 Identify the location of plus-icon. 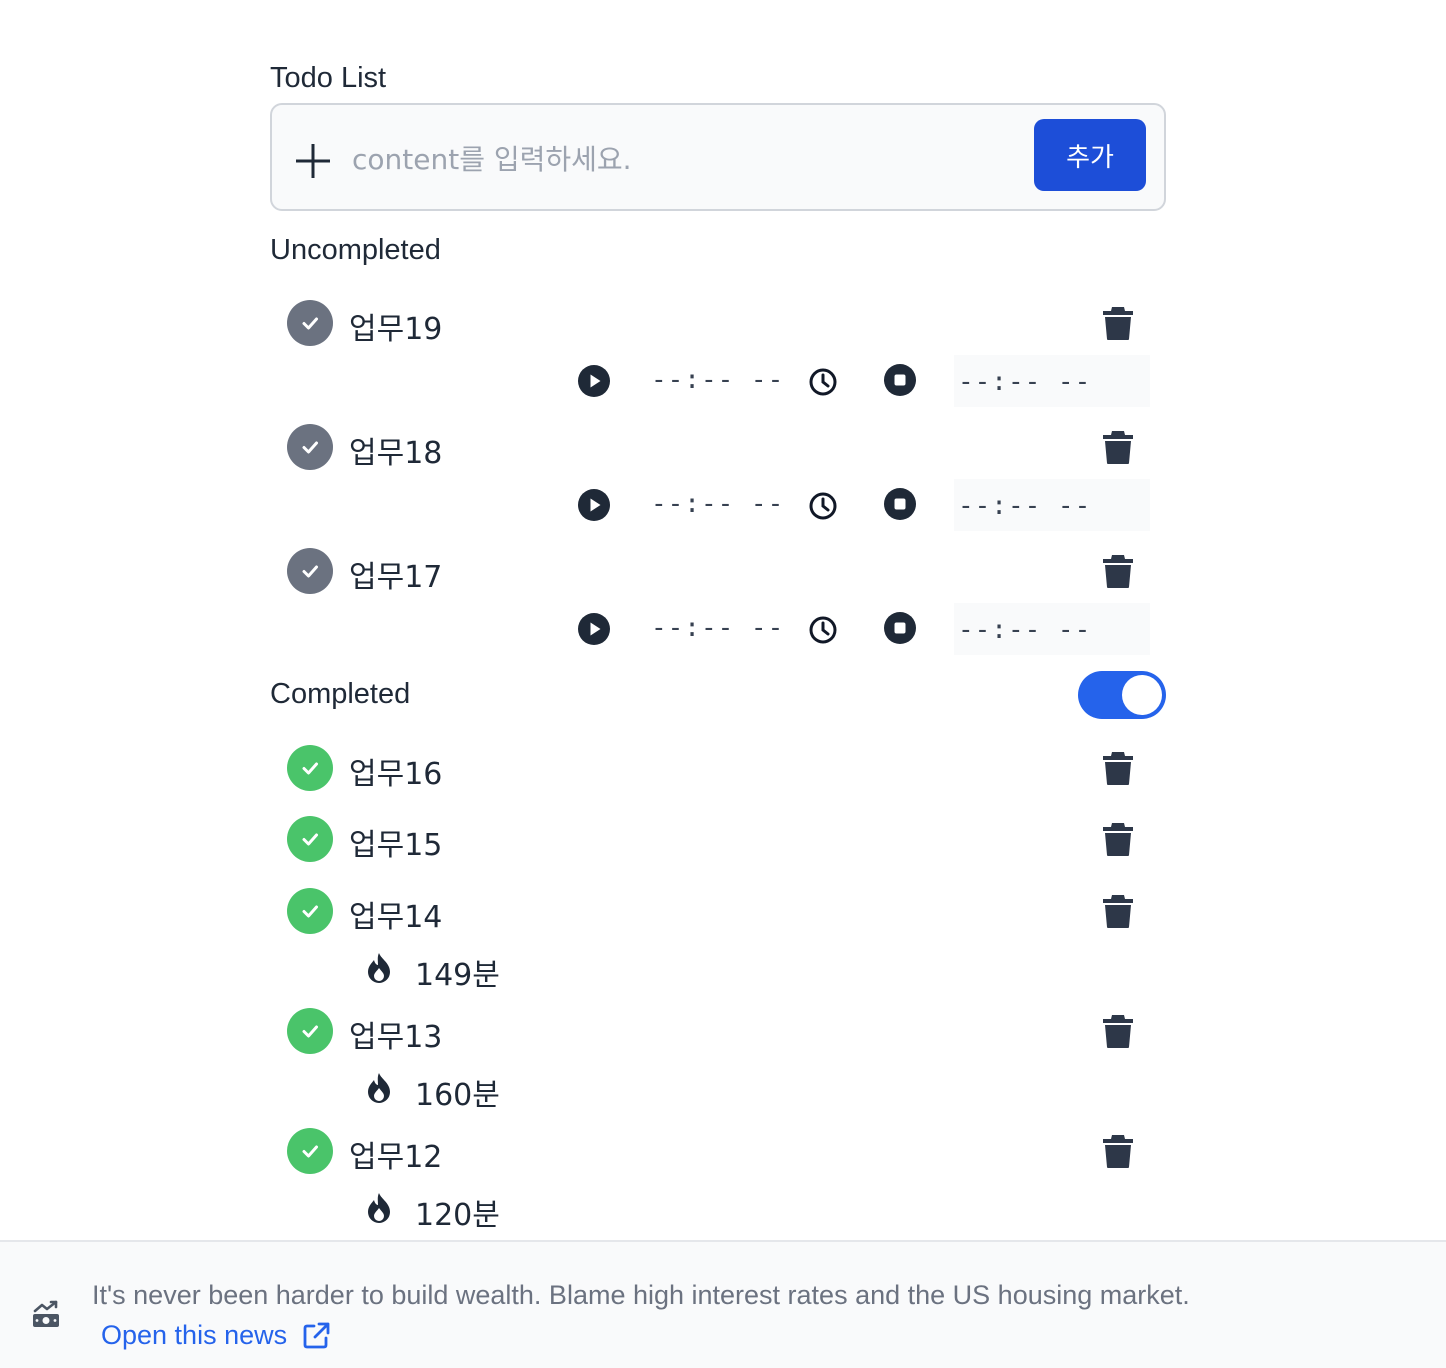
(313, 161).